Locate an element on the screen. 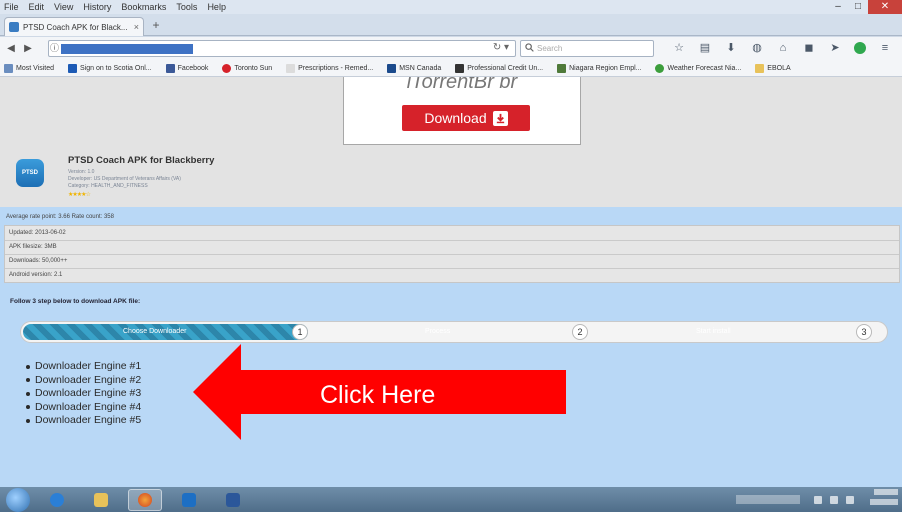 Image resolution: width=902 pixels, height=512 pixels. scotia-icon is located at coordinates (72, 68).